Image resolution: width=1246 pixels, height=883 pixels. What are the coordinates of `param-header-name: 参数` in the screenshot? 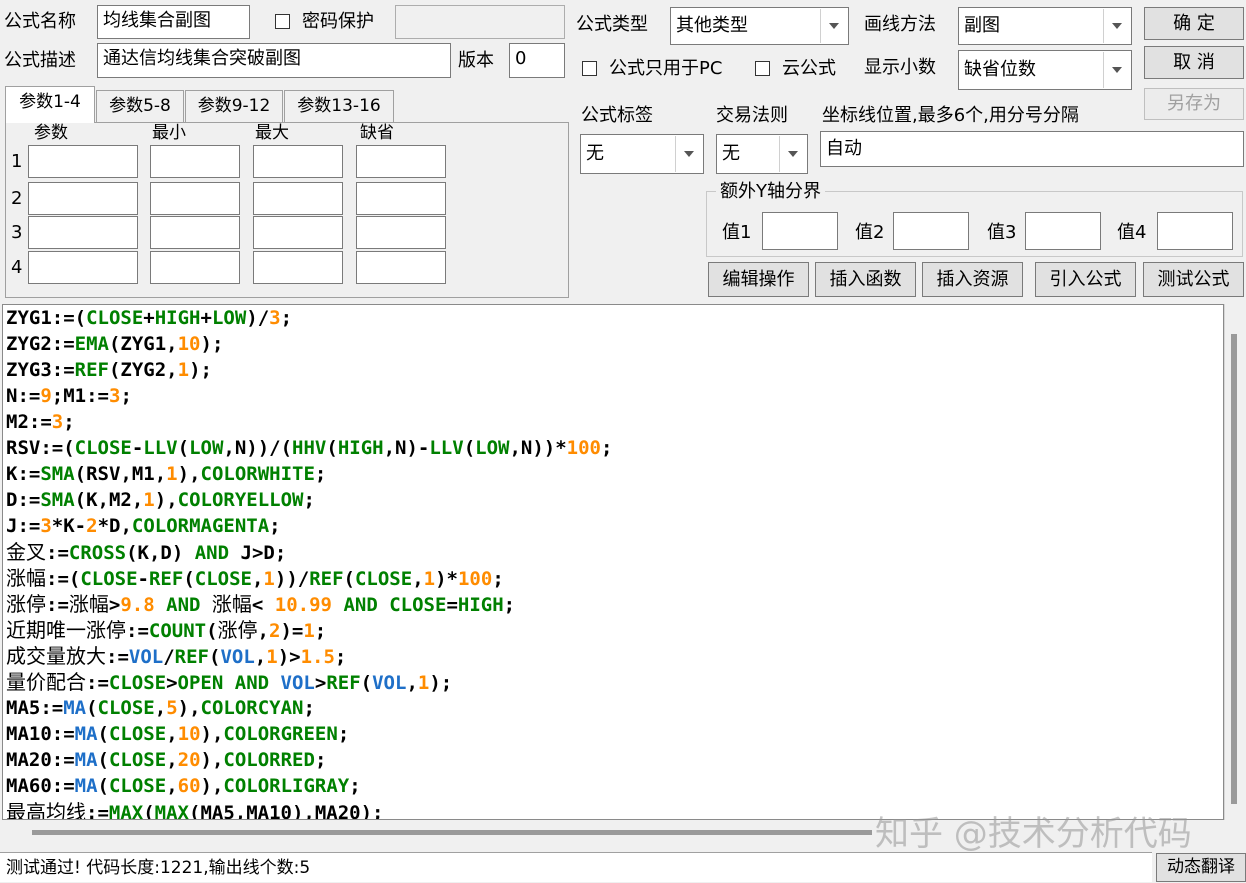 It's located at (51, 133).